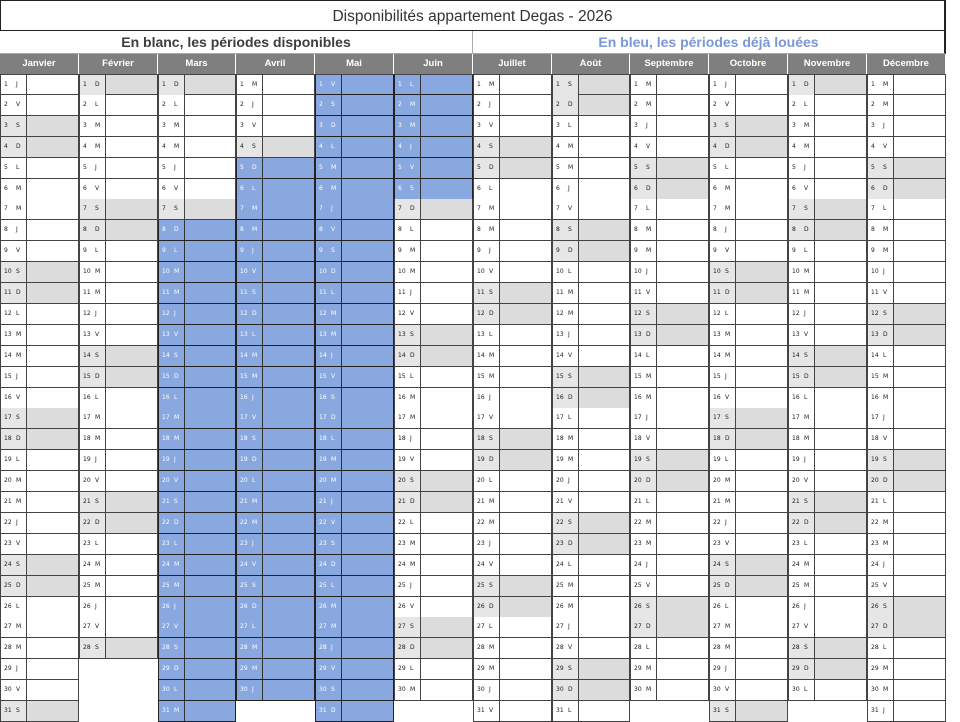 This screenshot has width=960, height=722. I want to click on day-cell: 20 M, so click(39, 481).